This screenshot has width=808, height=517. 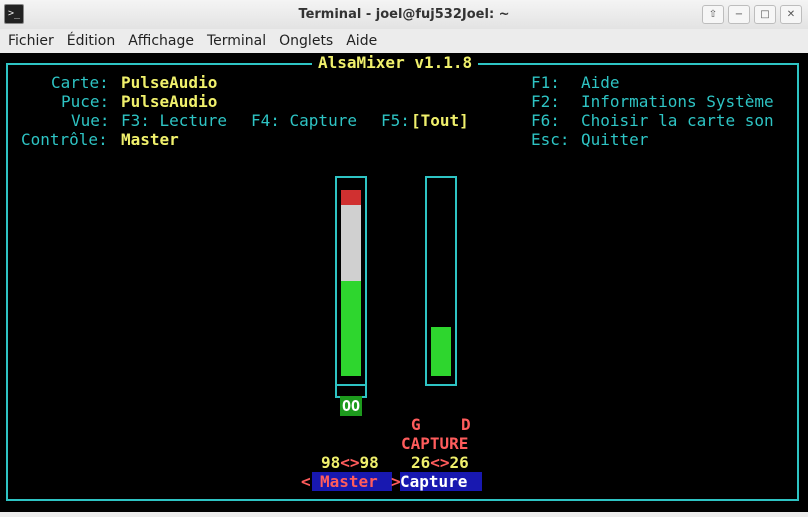 I want to click on puce-value: PulseAudio, so click(x=169, y=101).